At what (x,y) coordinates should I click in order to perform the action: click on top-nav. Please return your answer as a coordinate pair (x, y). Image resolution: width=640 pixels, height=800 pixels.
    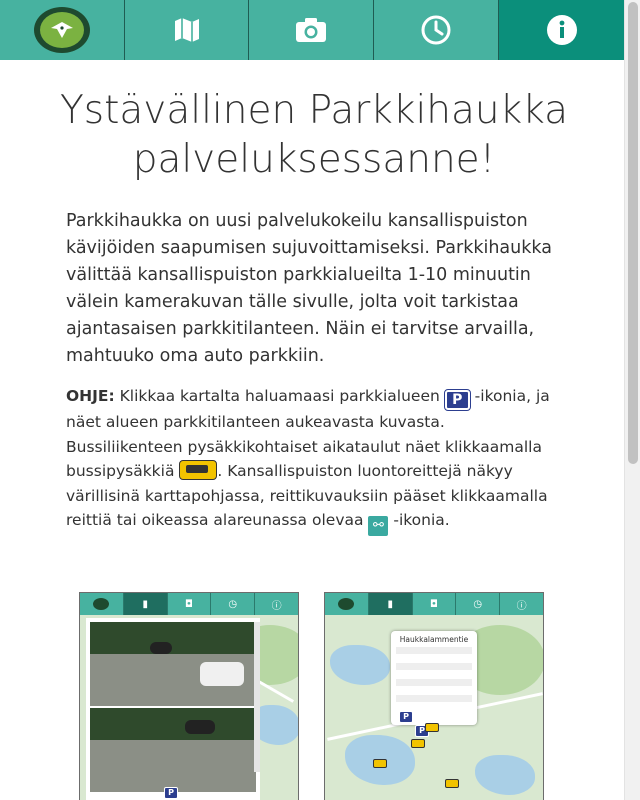
    Looking at the image, I should click on (312, 30).